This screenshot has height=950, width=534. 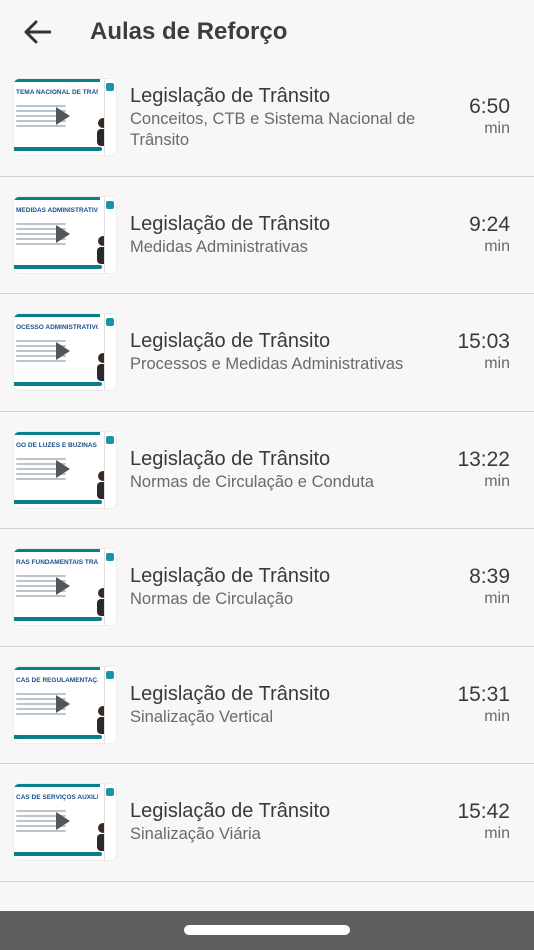 I want to click on lesson-duration: 9:24 min, so click(x=489, y=235).